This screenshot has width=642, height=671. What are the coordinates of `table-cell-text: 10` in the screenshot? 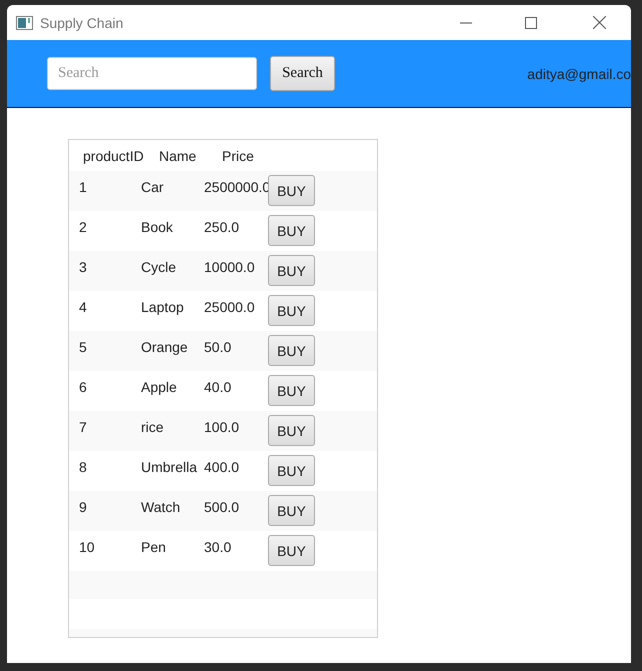 It's located at (87, 547).